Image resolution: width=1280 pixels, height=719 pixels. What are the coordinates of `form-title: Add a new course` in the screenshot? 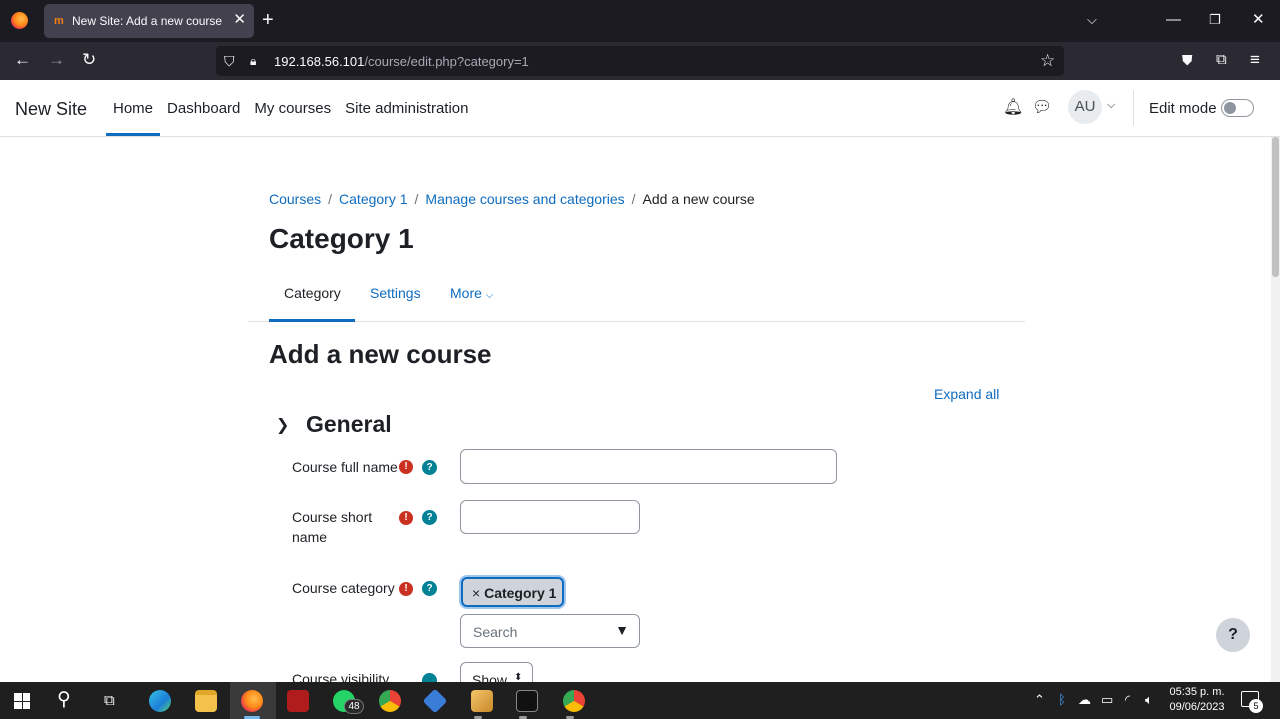 It's located at (380, 354).